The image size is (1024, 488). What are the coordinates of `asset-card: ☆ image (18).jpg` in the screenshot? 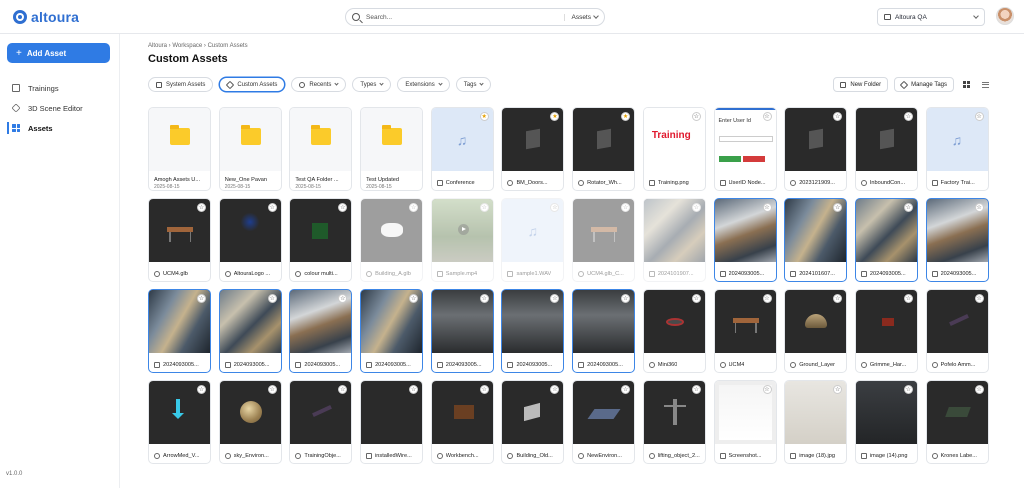 It's located at (816, 422).